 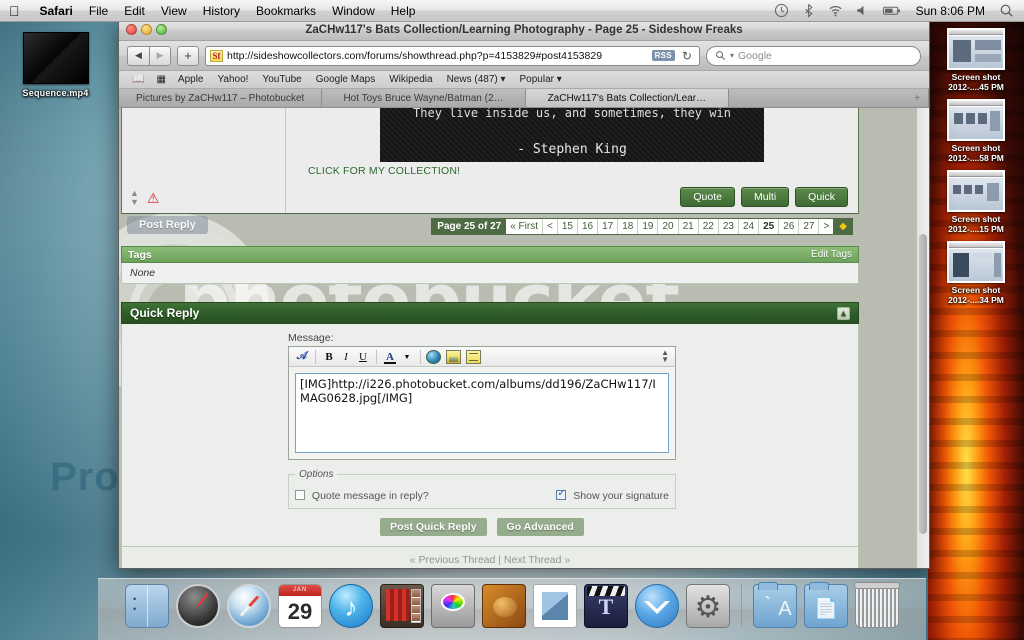 What do you see at coordinates (667, 226) in the screenshot?
I see `pagination-page-20: 20` at bounding box center [667, 226].